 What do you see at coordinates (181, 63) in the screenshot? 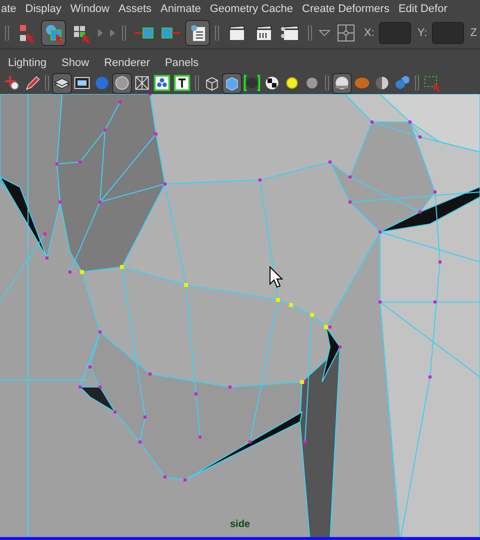
I see `menu-item: Panels` at bounding box center [181, 63].